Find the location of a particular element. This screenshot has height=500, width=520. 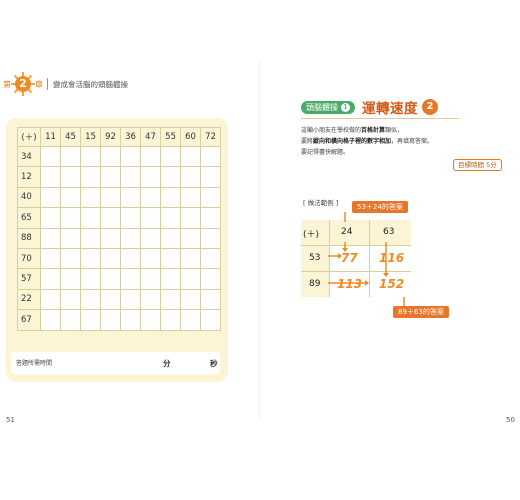

callout-top: 53＋24的答案 is located at coordinates (380, 207).